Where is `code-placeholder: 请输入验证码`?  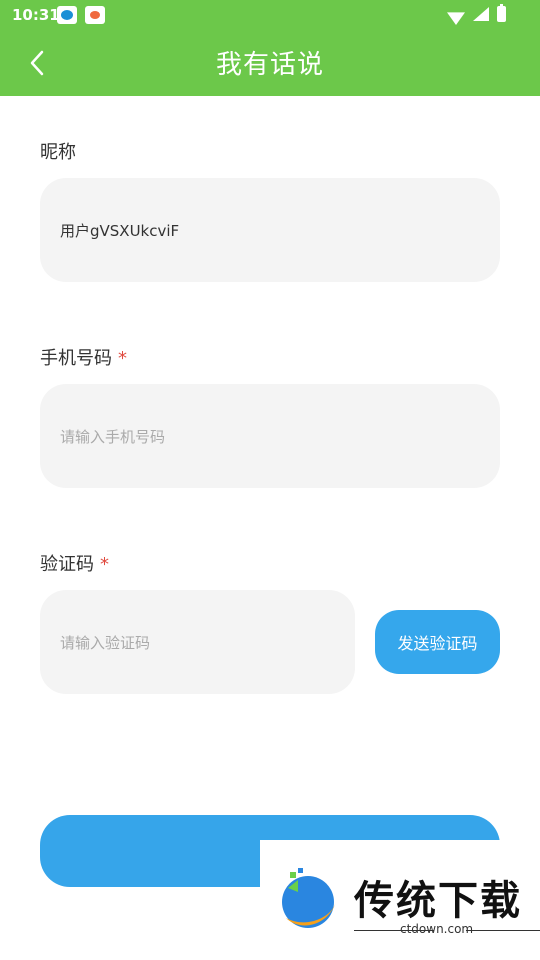 code-placeholder: 请输入验证码 is located at coordinates (105, 643).